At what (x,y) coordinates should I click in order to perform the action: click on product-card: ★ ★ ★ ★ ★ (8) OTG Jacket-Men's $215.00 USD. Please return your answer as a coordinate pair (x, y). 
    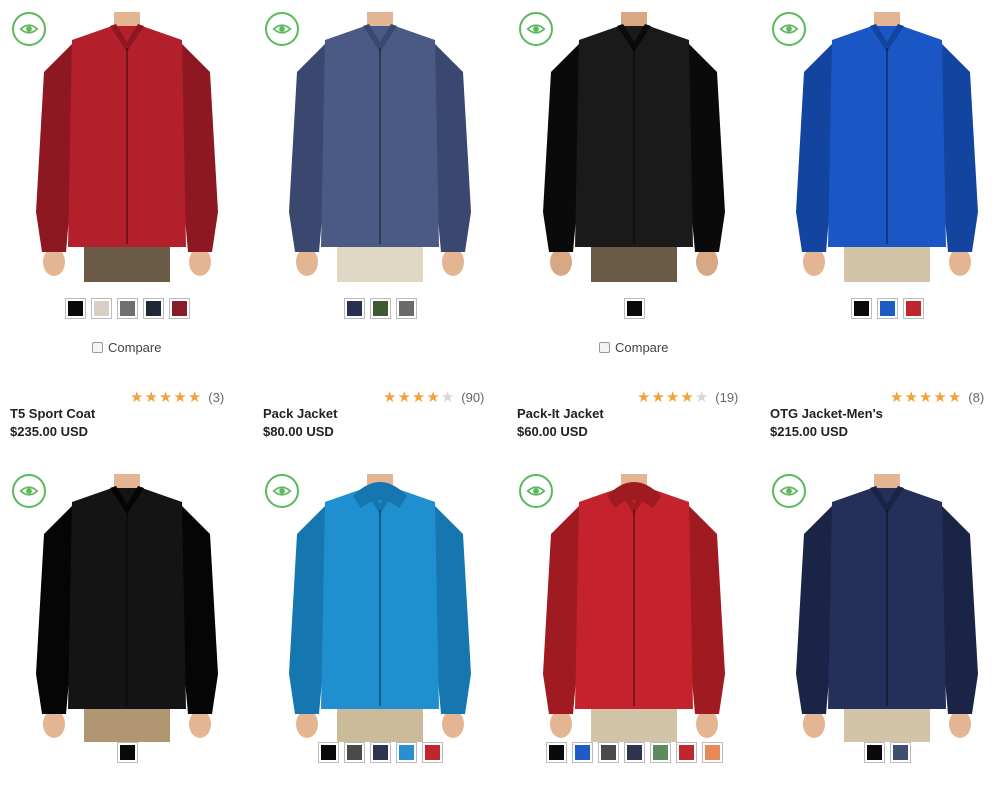
    Looking at the image, I should click on (885, 582).